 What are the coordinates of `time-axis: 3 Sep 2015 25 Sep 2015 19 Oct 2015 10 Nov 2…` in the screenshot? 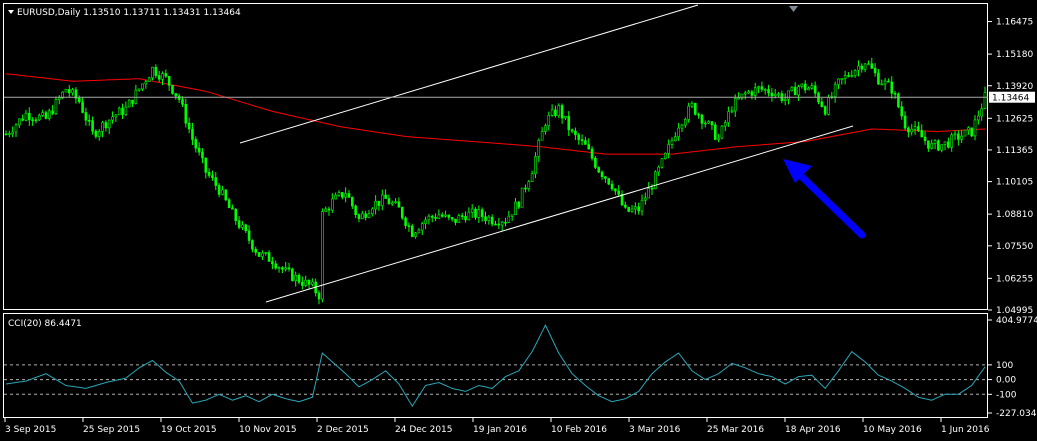 It's located at (497, 426).